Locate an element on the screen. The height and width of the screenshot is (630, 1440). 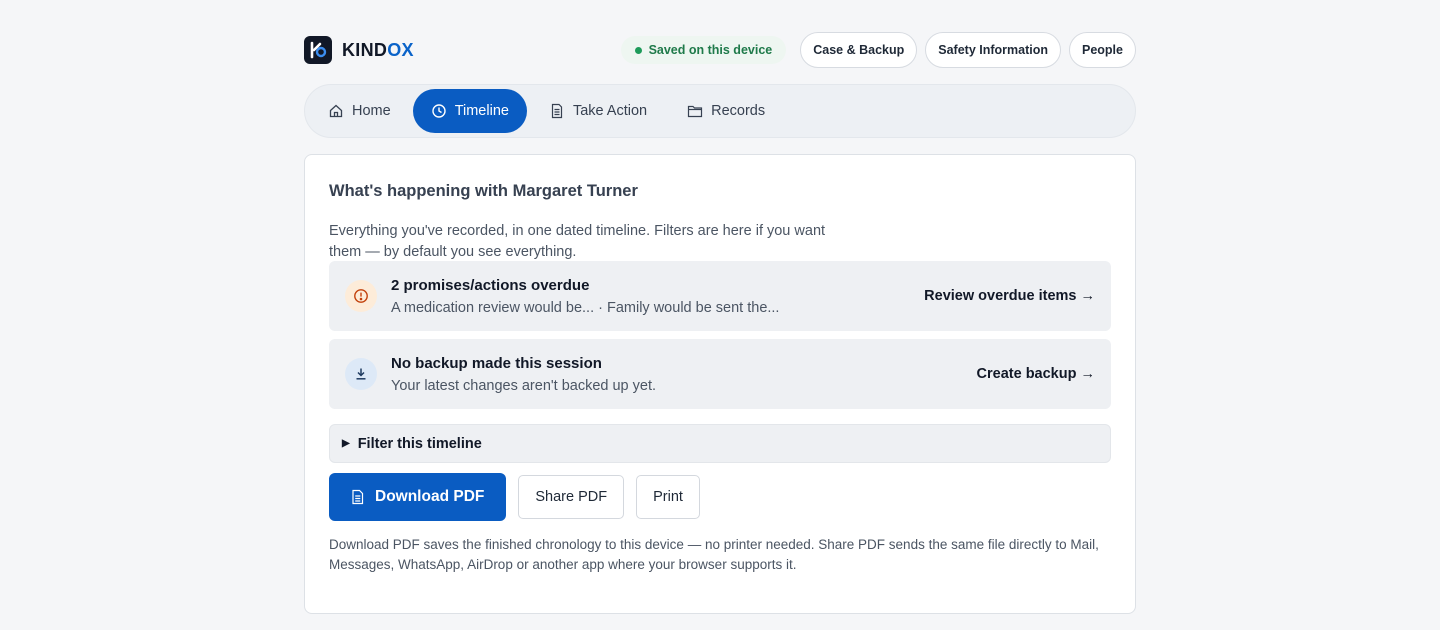
warning-icon is located at coordinates (361, 296).